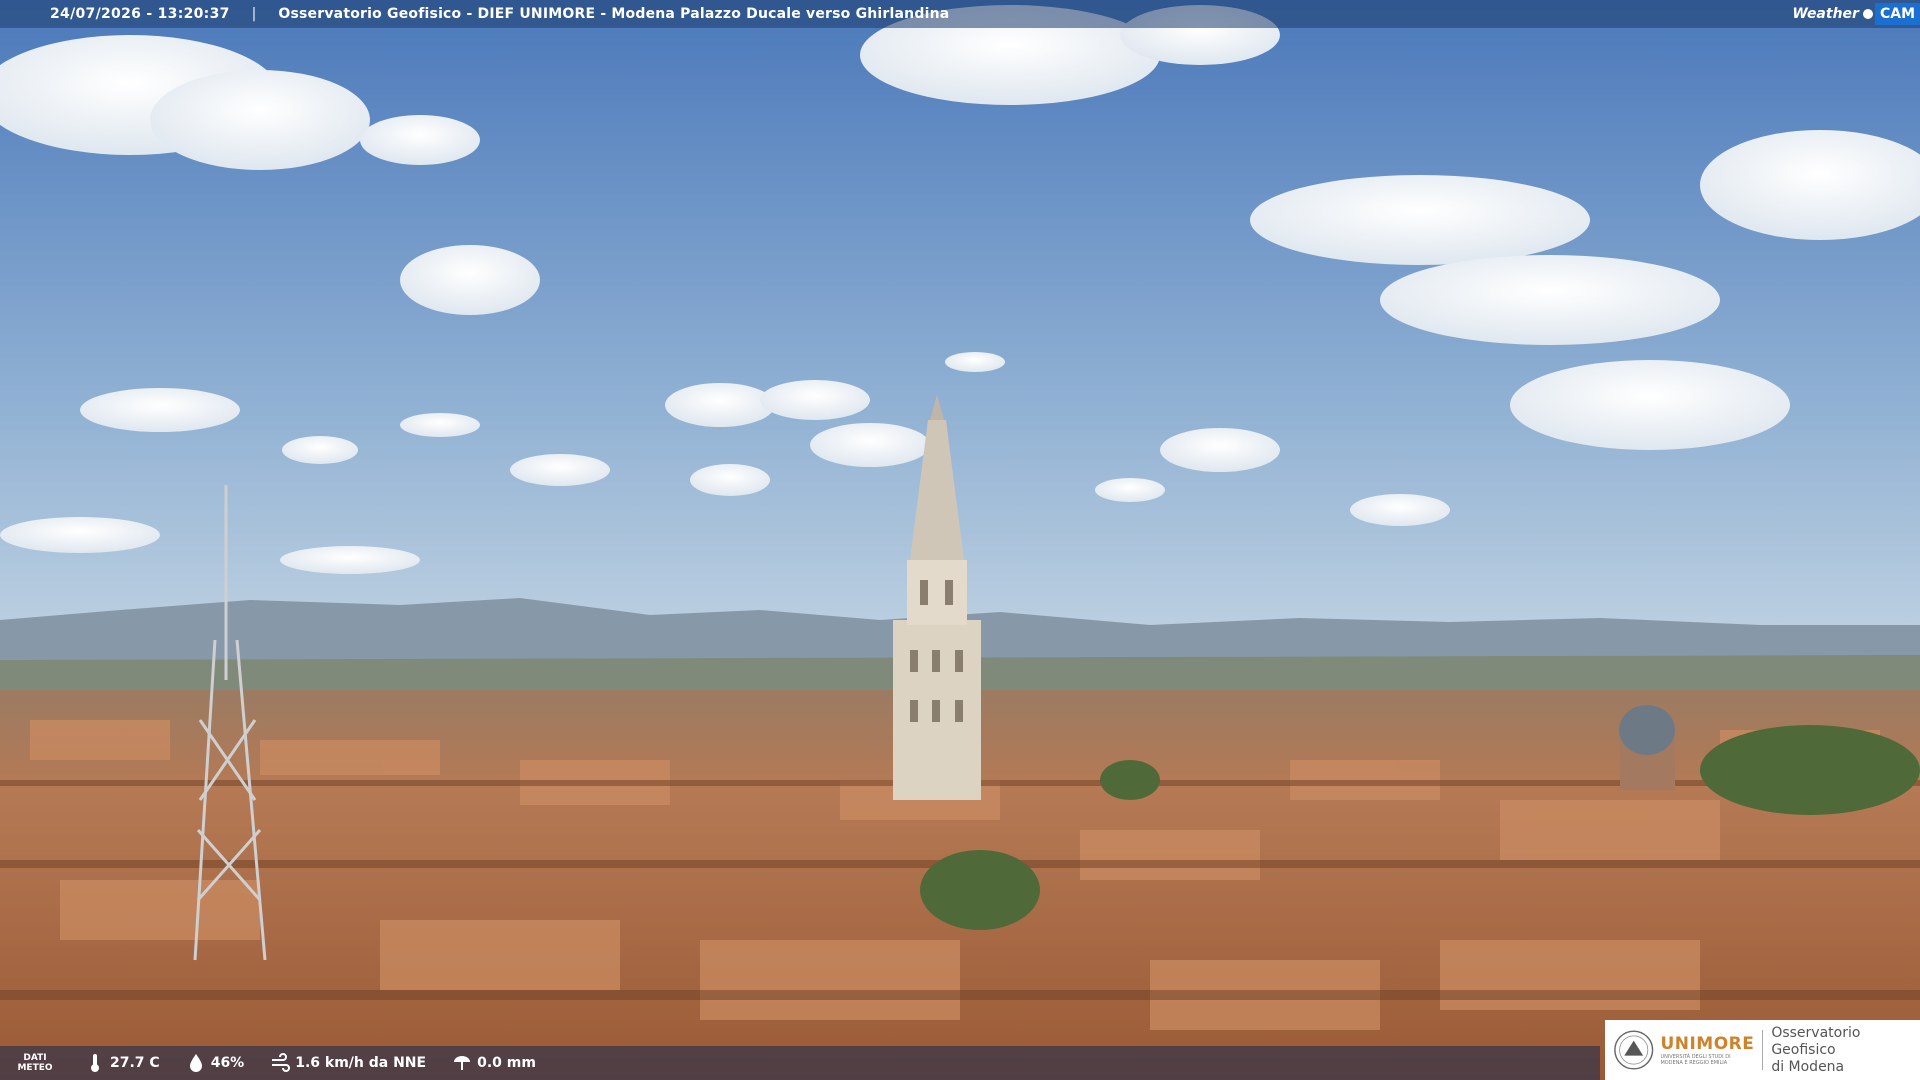  I want to click on weather-data-label: DATI METEO, so click(35, 1063).